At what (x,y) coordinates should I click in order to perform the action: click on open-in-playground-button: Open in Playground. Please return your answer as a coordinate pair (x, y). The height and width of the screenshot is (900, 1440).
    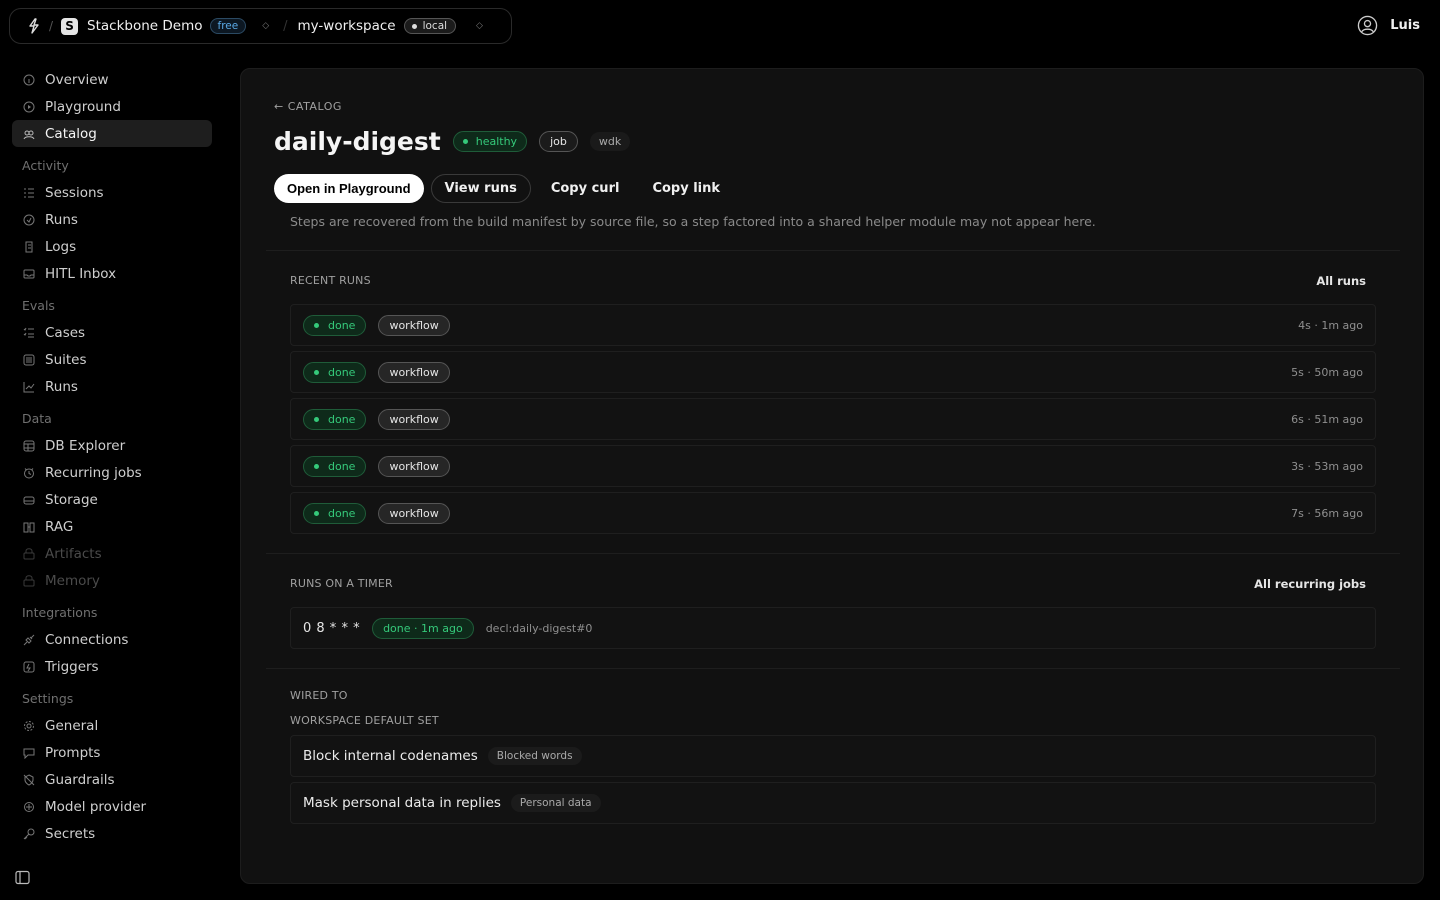
    Looking at the image, I should click on (349, 188).